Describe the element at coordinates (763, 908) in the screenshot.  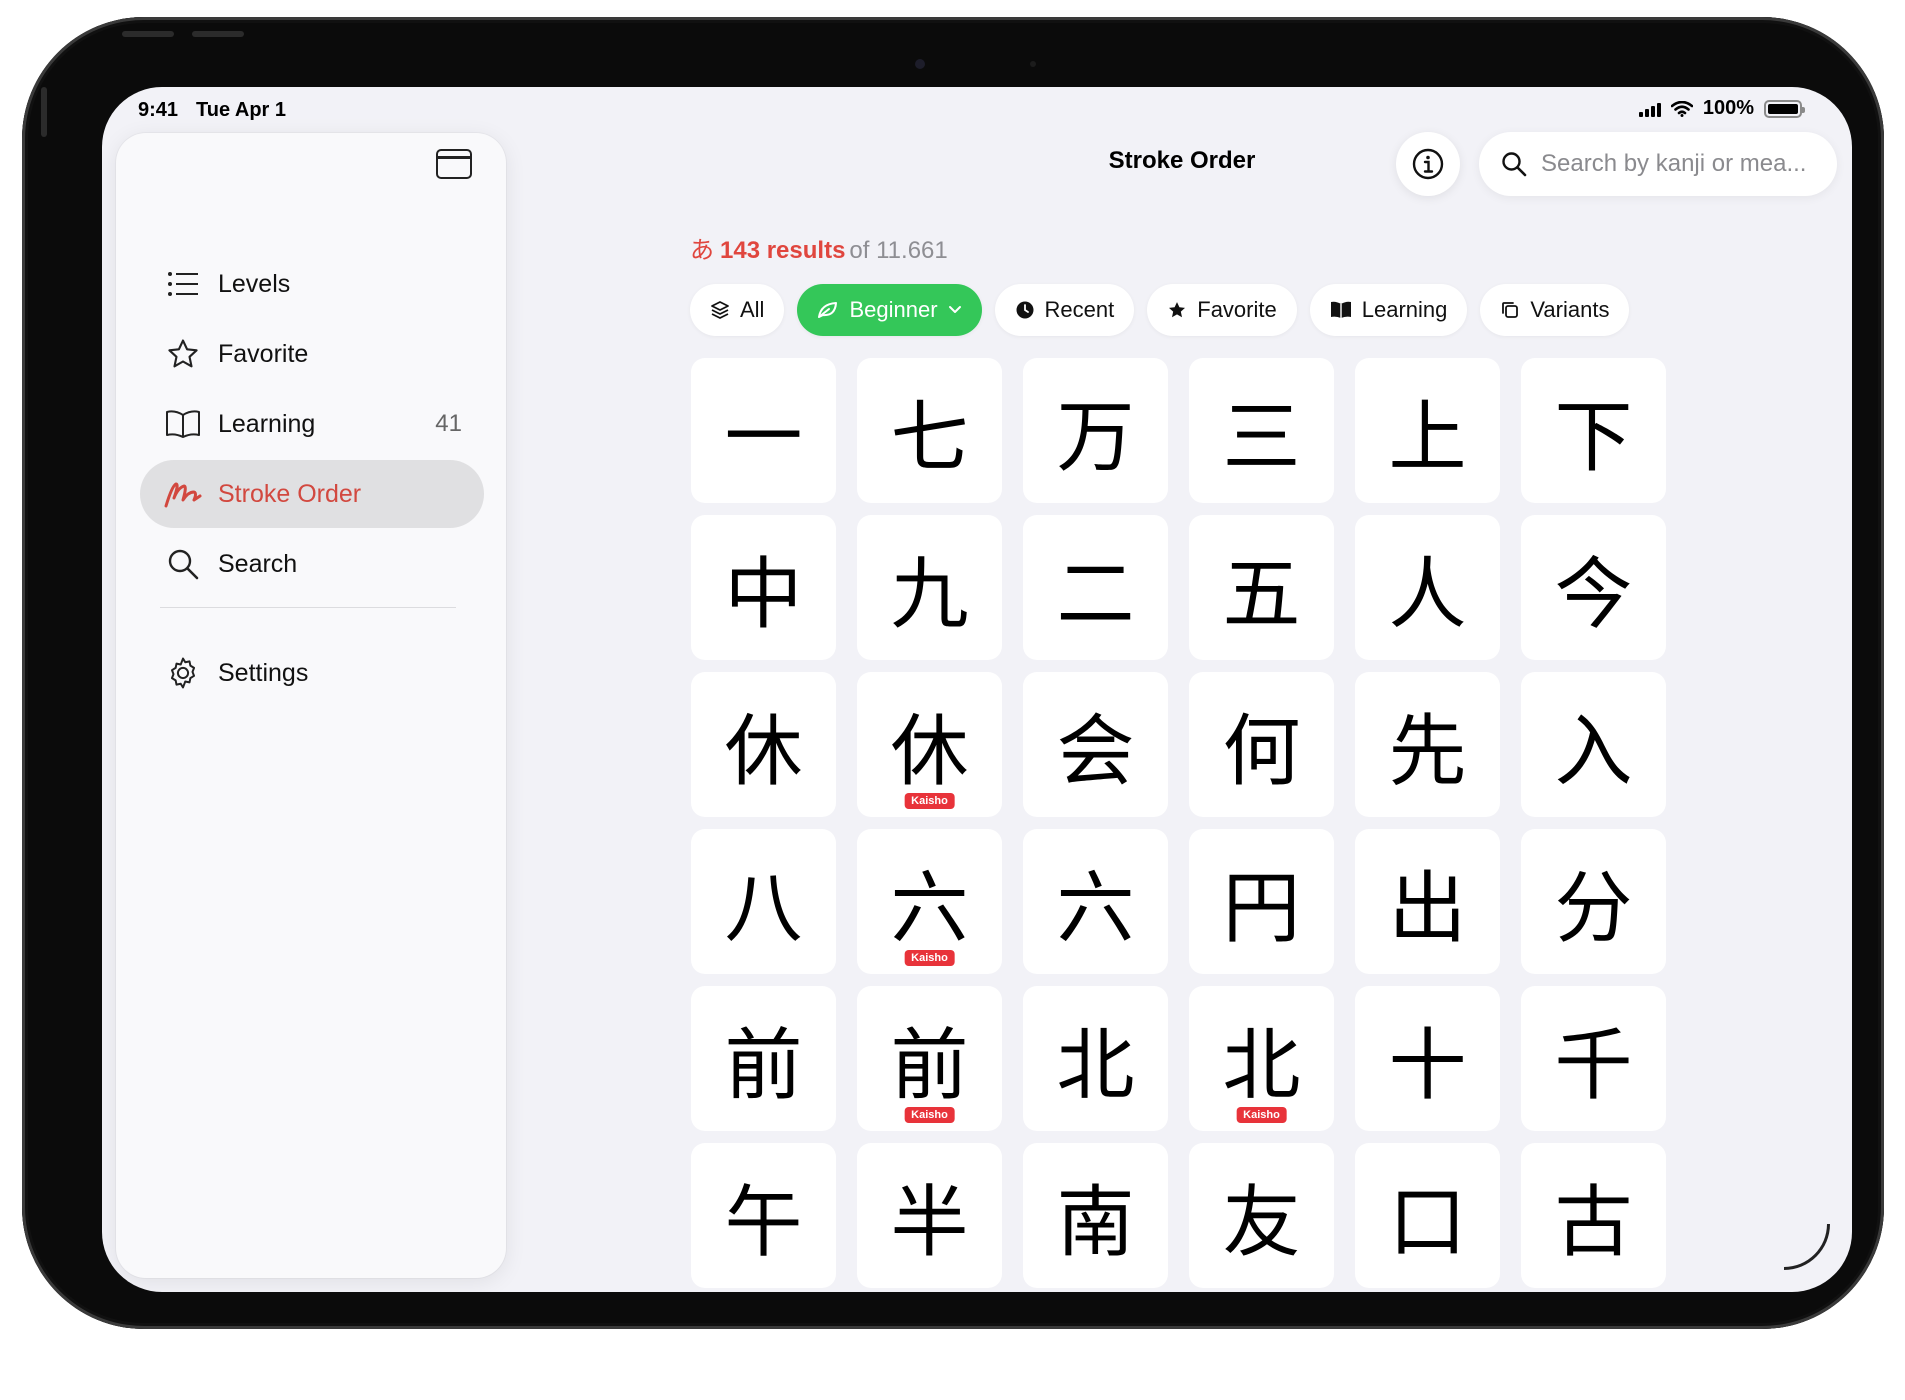
I see `kanji-character: 八` at that location.